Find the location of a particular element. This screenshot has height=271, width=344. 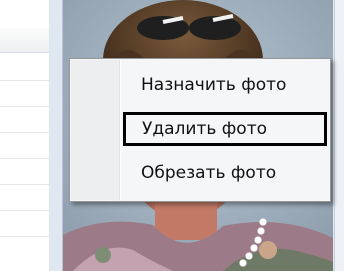

menu-item-crop-photo: Обрезать фото is located at coordinates (224, 173).